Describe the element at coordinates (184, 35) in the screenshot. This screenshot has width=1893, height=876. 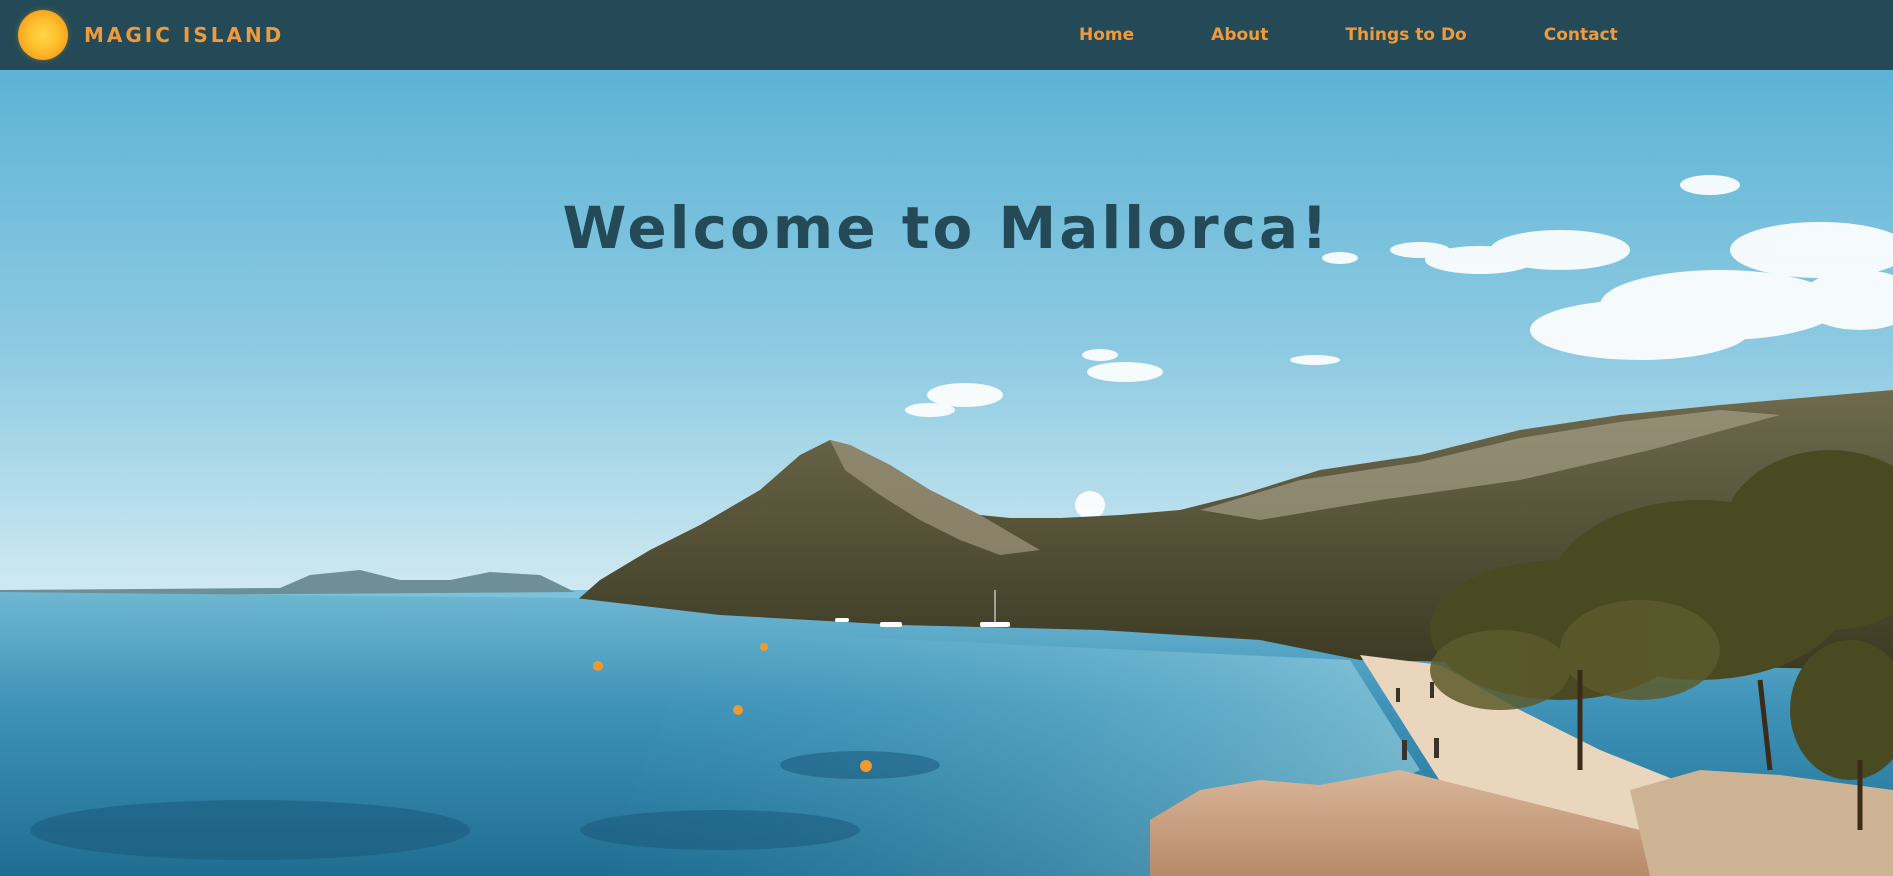
I see `brand-name: MAGIC ISLAND` at that location.